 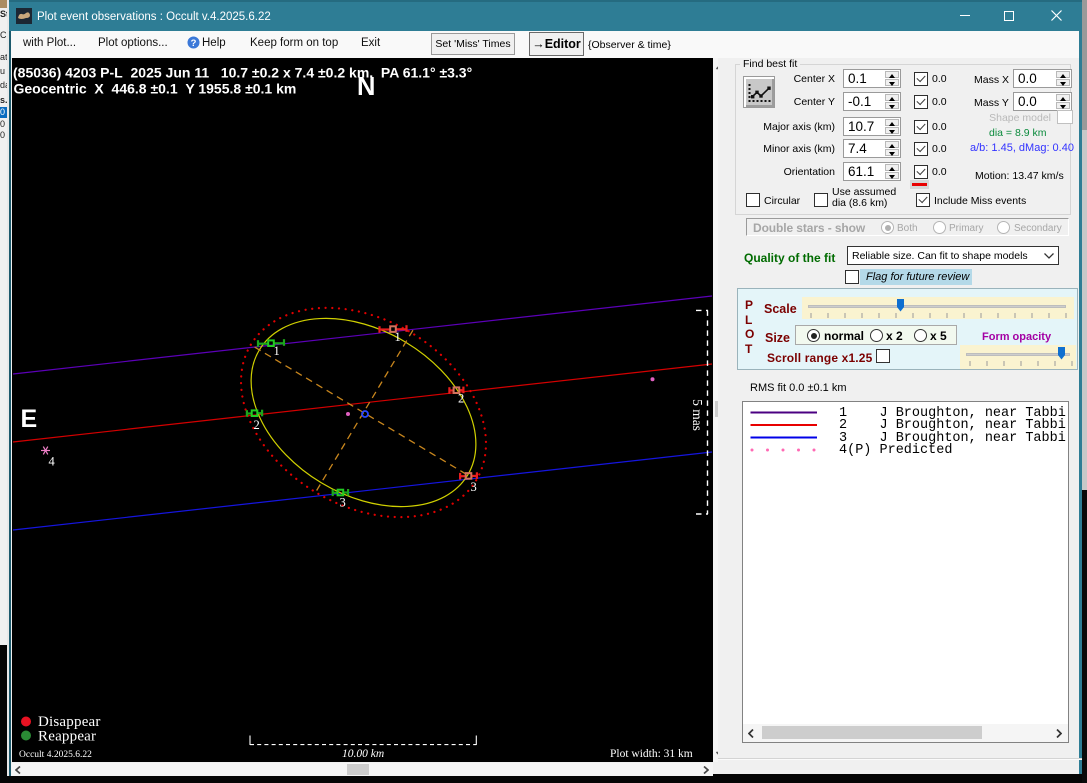 What do you see at coordinates (67, 737) in the screenshot?
I see `svg-text: Reappear` at bounding box center [67, 737].